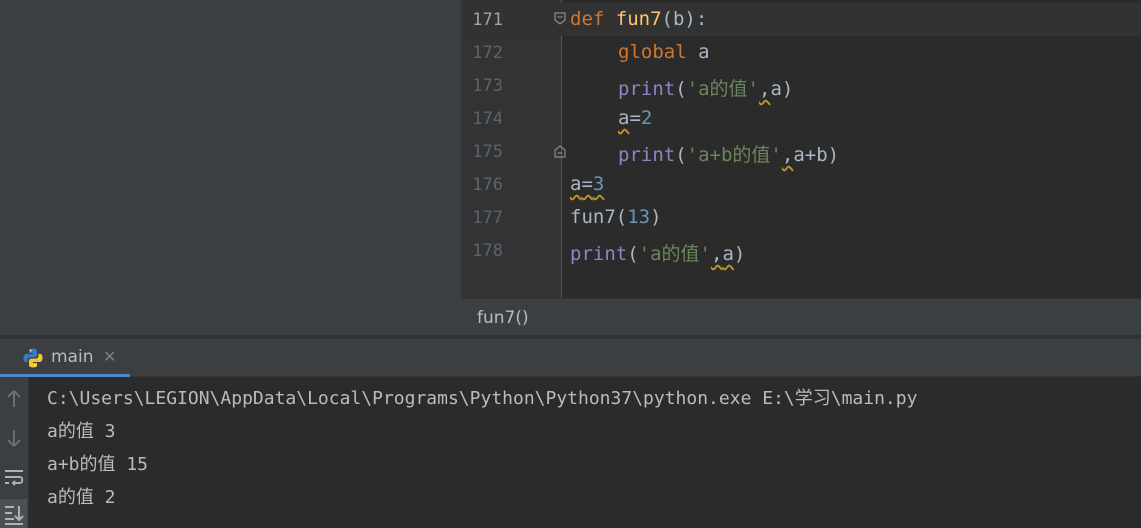  Describe the element at coordinates (487, 152) in the screenshot. I see `line-number: 175` at that location.